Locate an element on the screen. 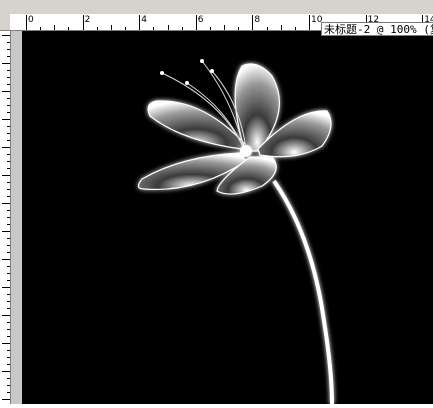  ruler-label: 2 is located at coordinates (87, 20).